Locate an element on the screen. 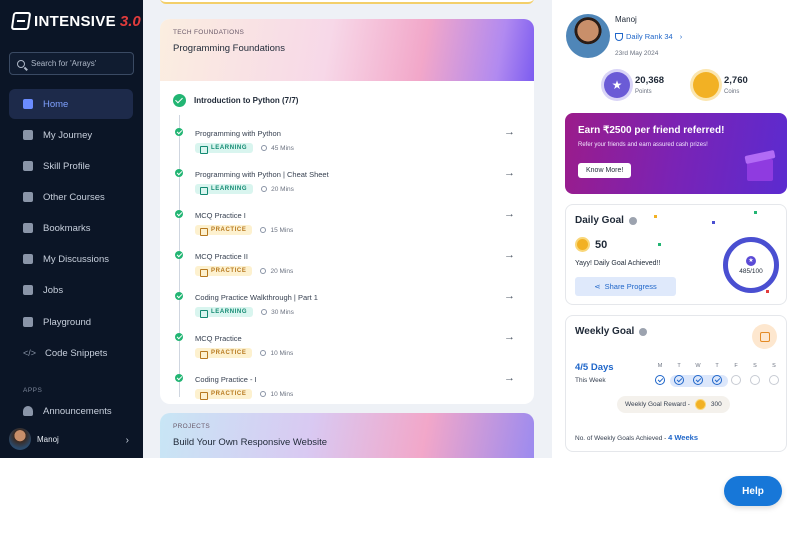 The width and height of the screenshot is (800, 533). search-input: Search for 'Arrays' is located at coordinates (71, 63).